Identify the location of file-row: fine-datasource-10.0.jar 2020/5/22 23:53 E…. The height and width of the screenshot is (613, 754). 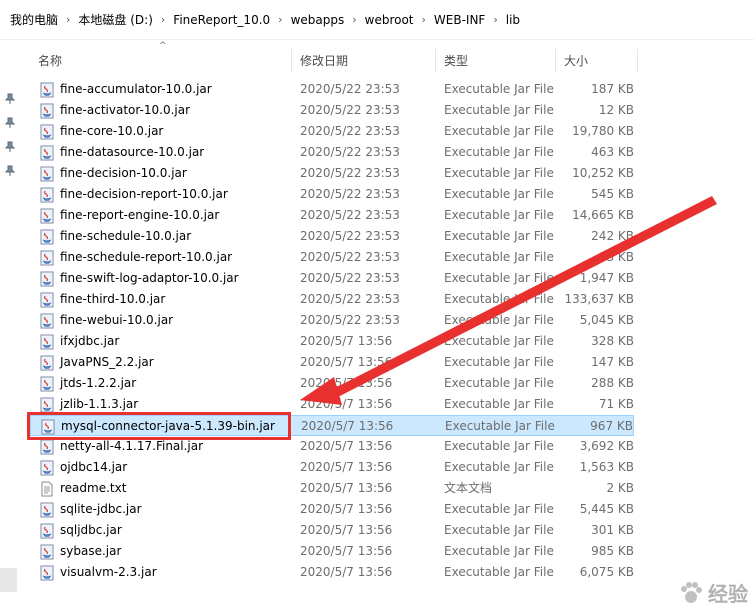
(332, 152).